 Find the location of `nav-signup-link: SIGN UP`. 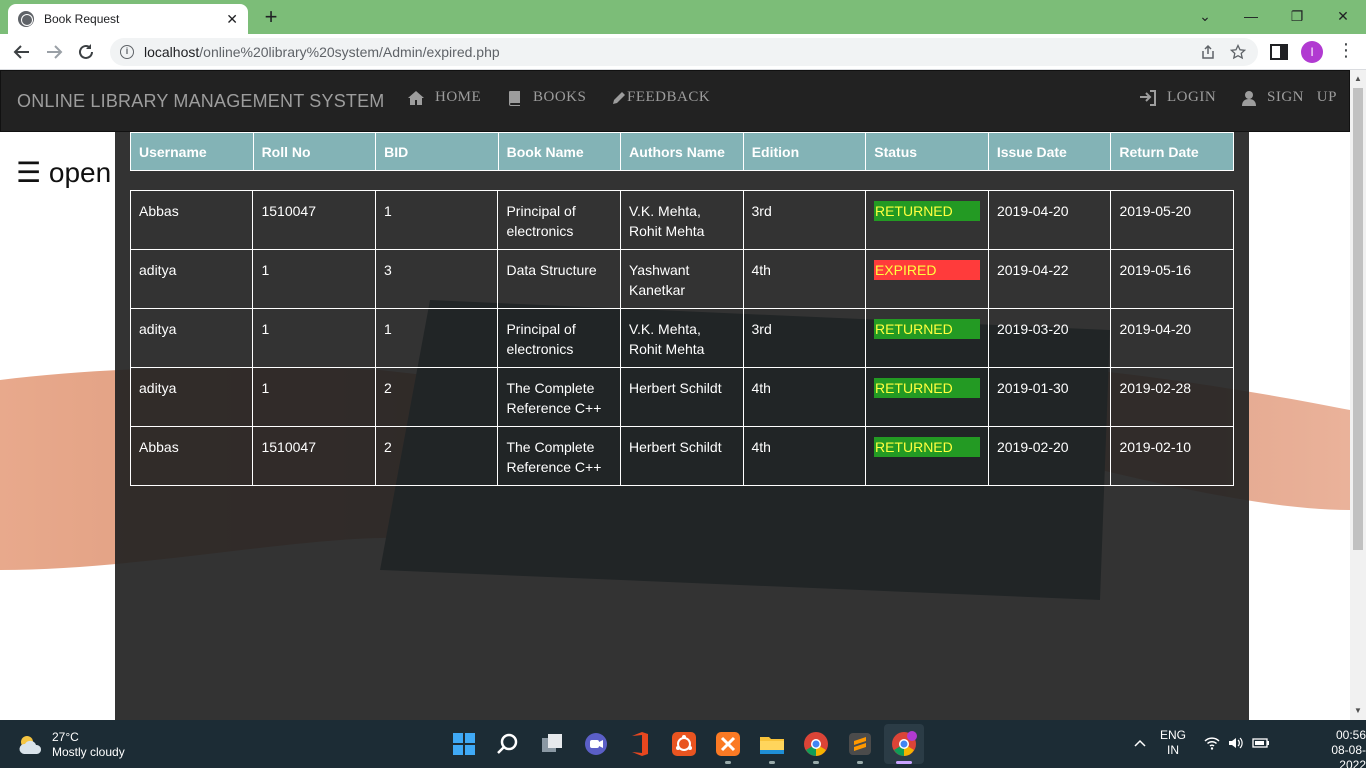

nav-signup-link: SIGN UP is located at coordinates (1289, 97).